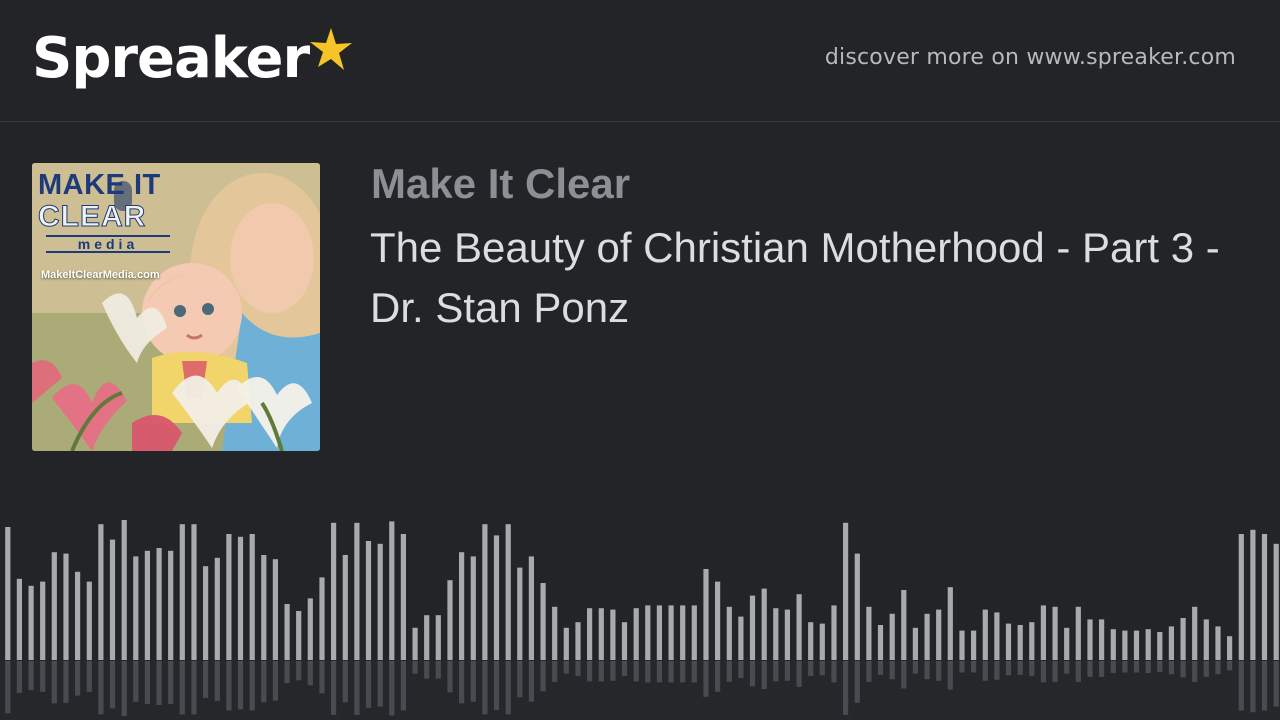 This screenshot has width=1280, height=720. What do you see at coordinates (1030, 57) in the screenshot?
I see `discover-more-link: discover more on www.spreaker.com` at bounding box center [1030, 57].